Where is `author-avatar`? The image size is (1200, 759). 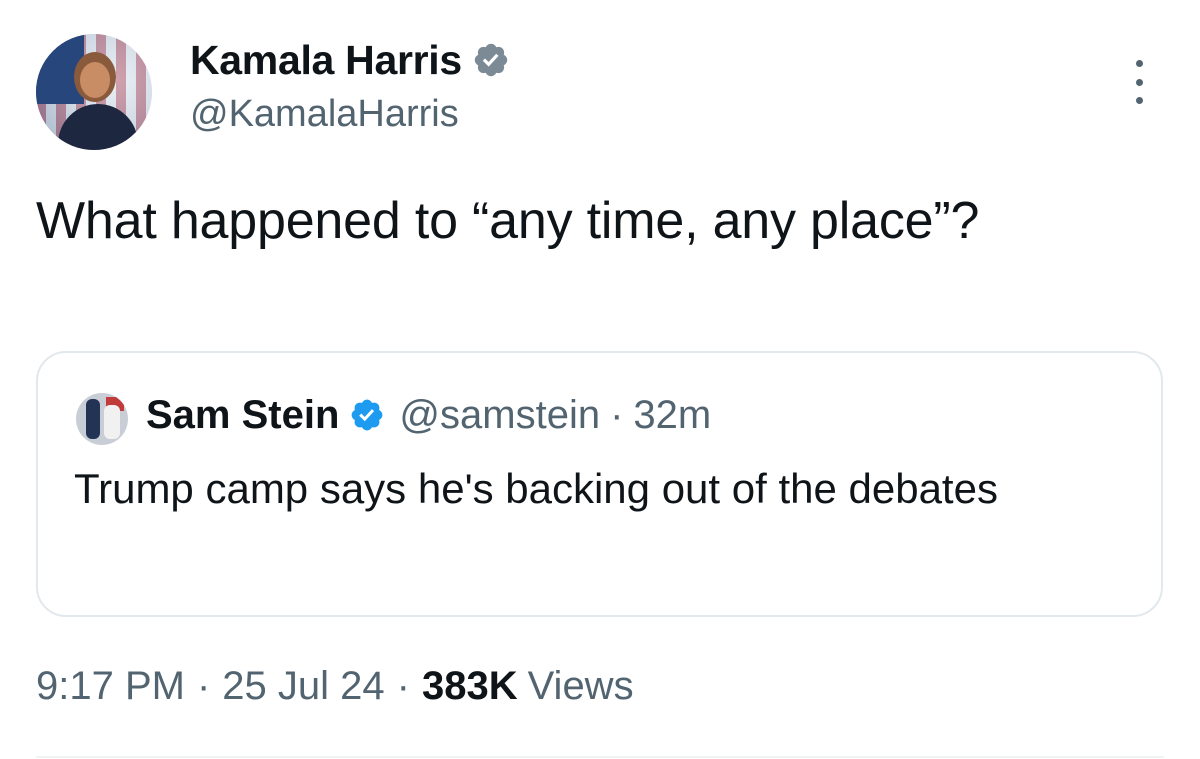 author-avatar is located at coordinates (94, 92).